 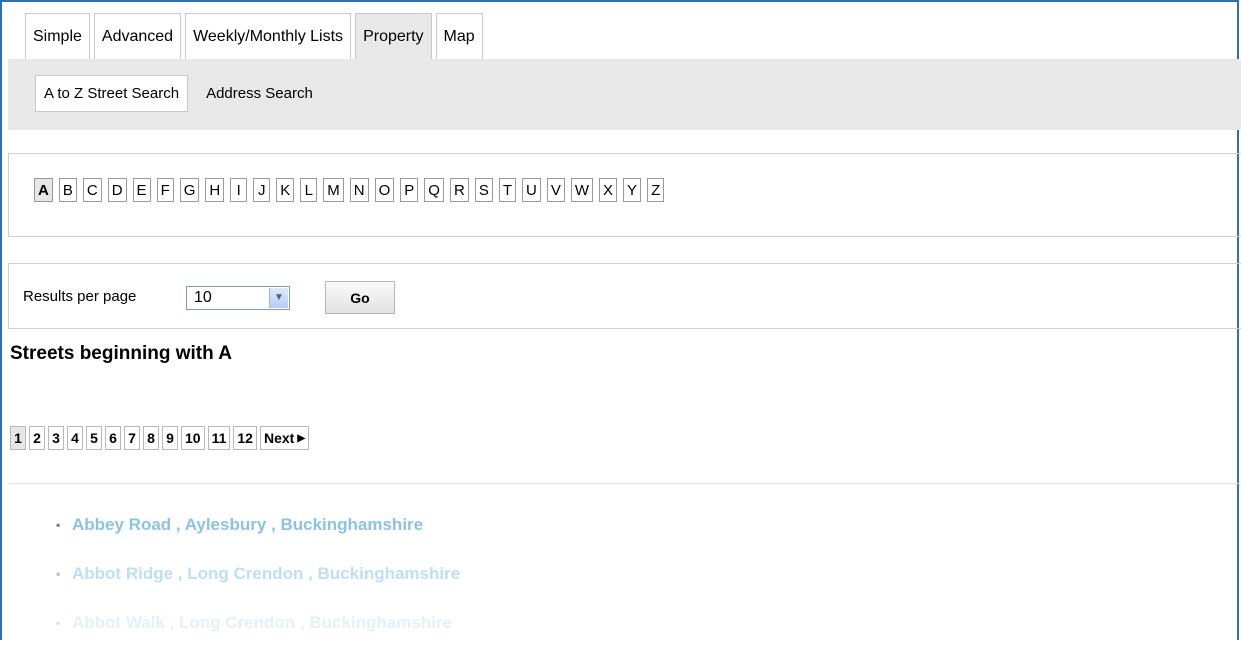 What do you see at coordinates (624, 296) in the screenshot?
I see `results-per-page-panel: Results per page 10 ▼ Go` at bounding box center [624, 296].